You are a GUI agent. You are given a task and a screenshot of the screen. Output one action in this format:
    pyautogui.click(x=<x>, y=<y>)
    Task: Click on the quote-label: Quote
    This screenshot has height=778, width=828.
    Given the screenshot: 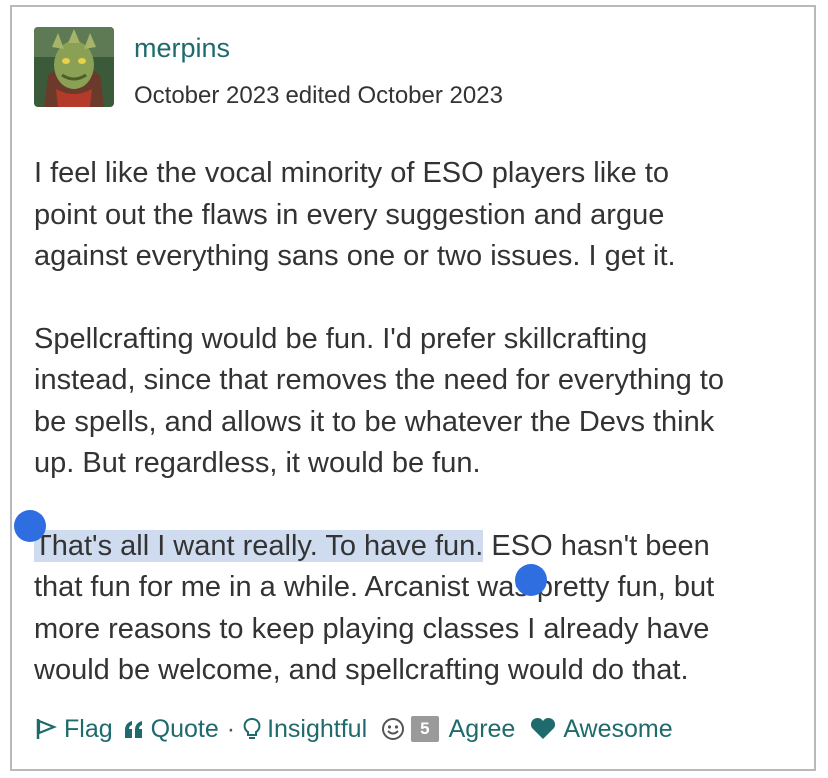 What is the action you would take?
    pyautogui.click(x=184, y=728)
    